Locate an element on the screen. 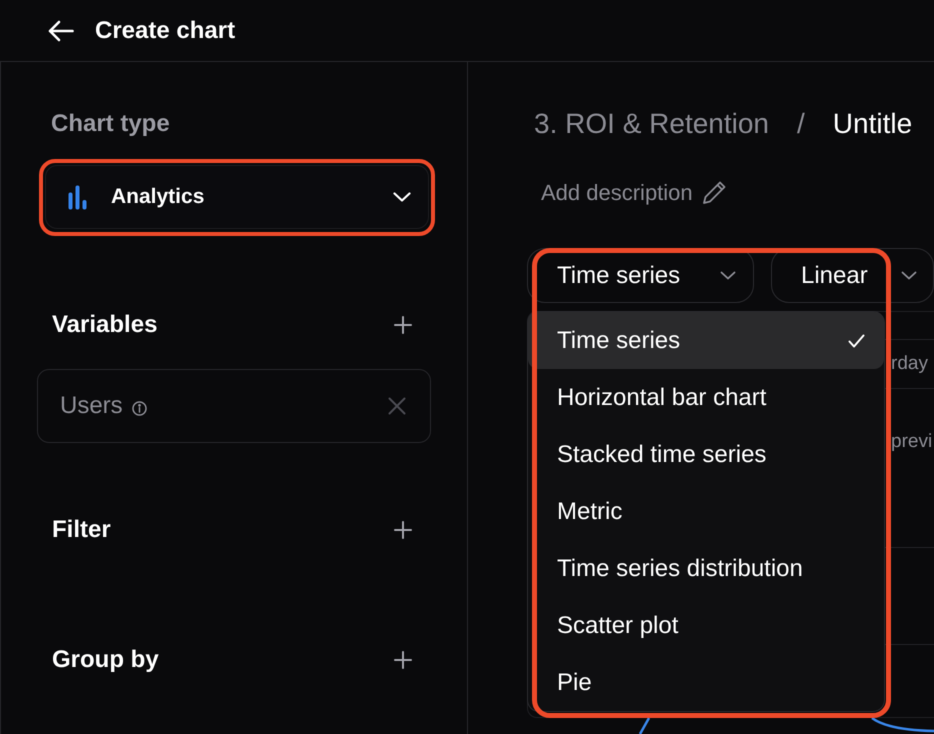 The image size is (934, 734). menu-item: Pie is located at coordinates (706, 682).